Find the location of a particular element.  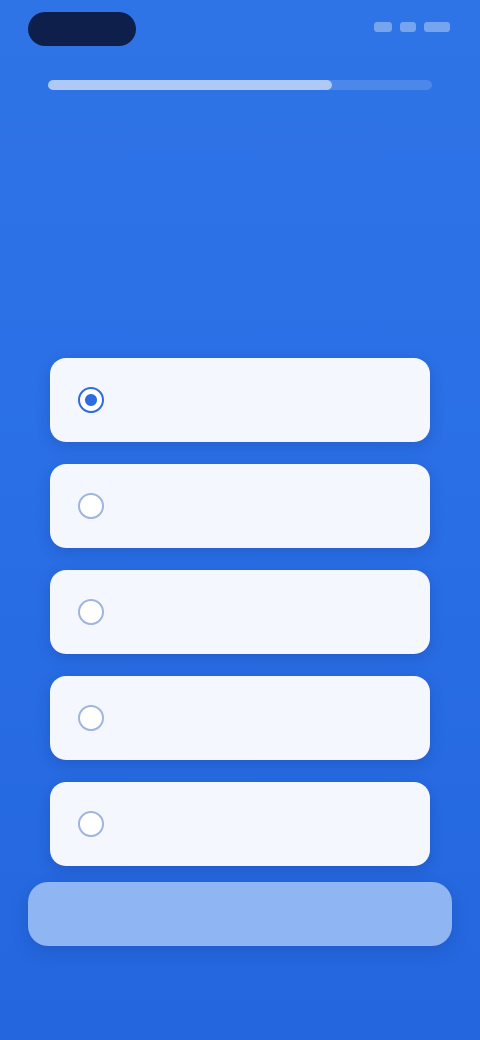

progress-bar is located at coordinates (240, 85).